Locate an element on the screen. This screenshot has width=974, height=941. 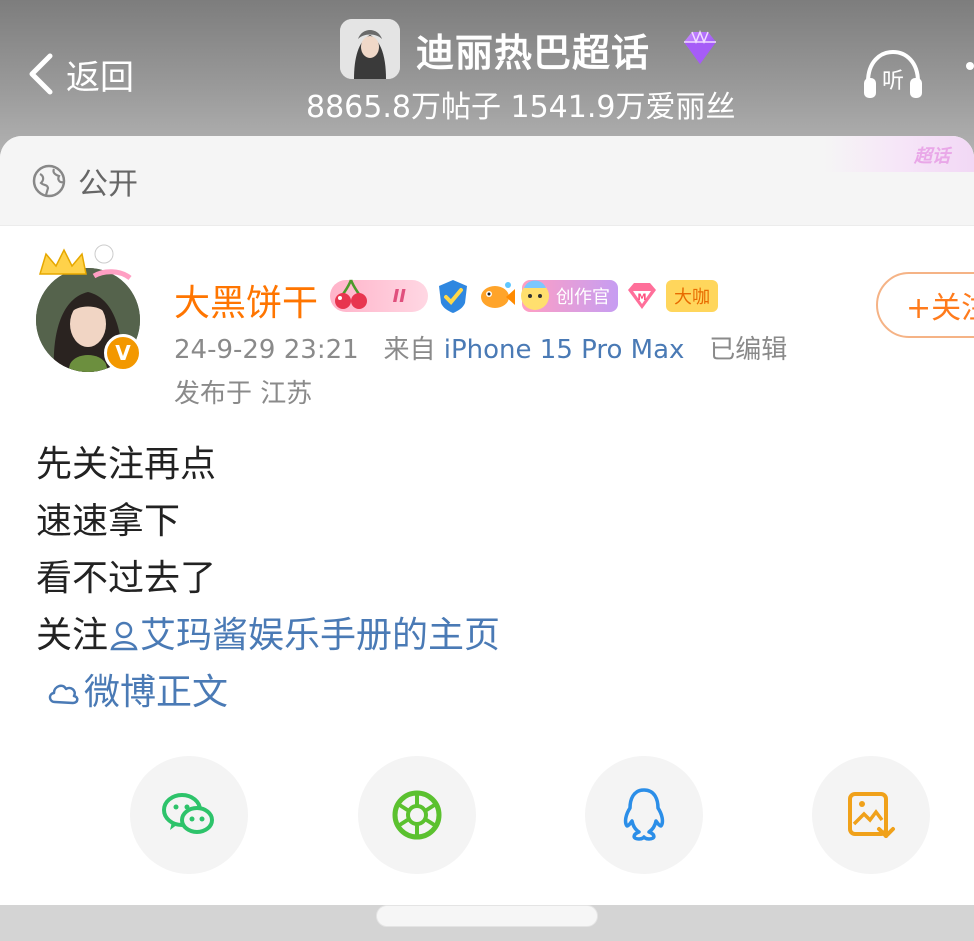
chaohua-tag: 超话 is located at coordinates (932, 156).